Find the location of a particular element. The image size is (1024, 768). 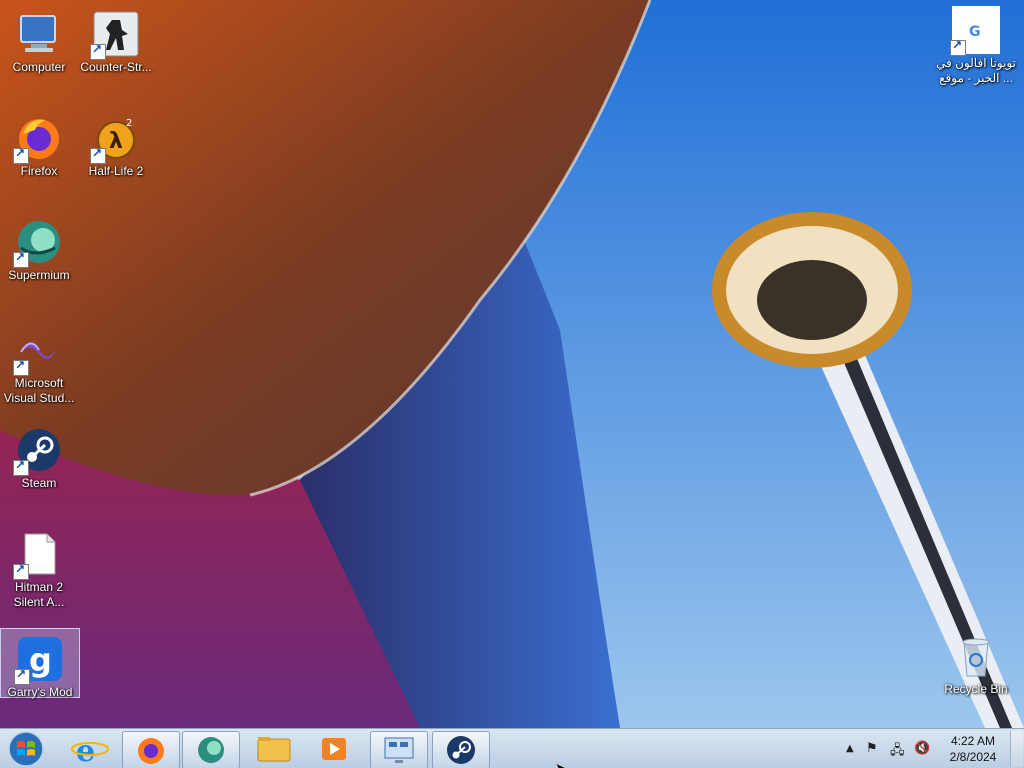

media-player-icon is located at coordinates (334, 749).